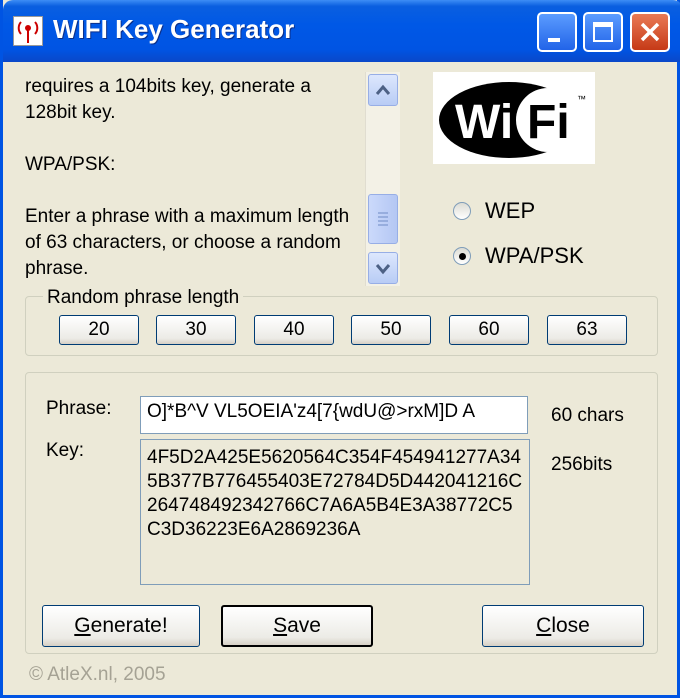 This screenshot has width=680, height=698. Describe the element at coordinates (587, 330) in the screenshot. I see `length-63-button: 63` at that location.